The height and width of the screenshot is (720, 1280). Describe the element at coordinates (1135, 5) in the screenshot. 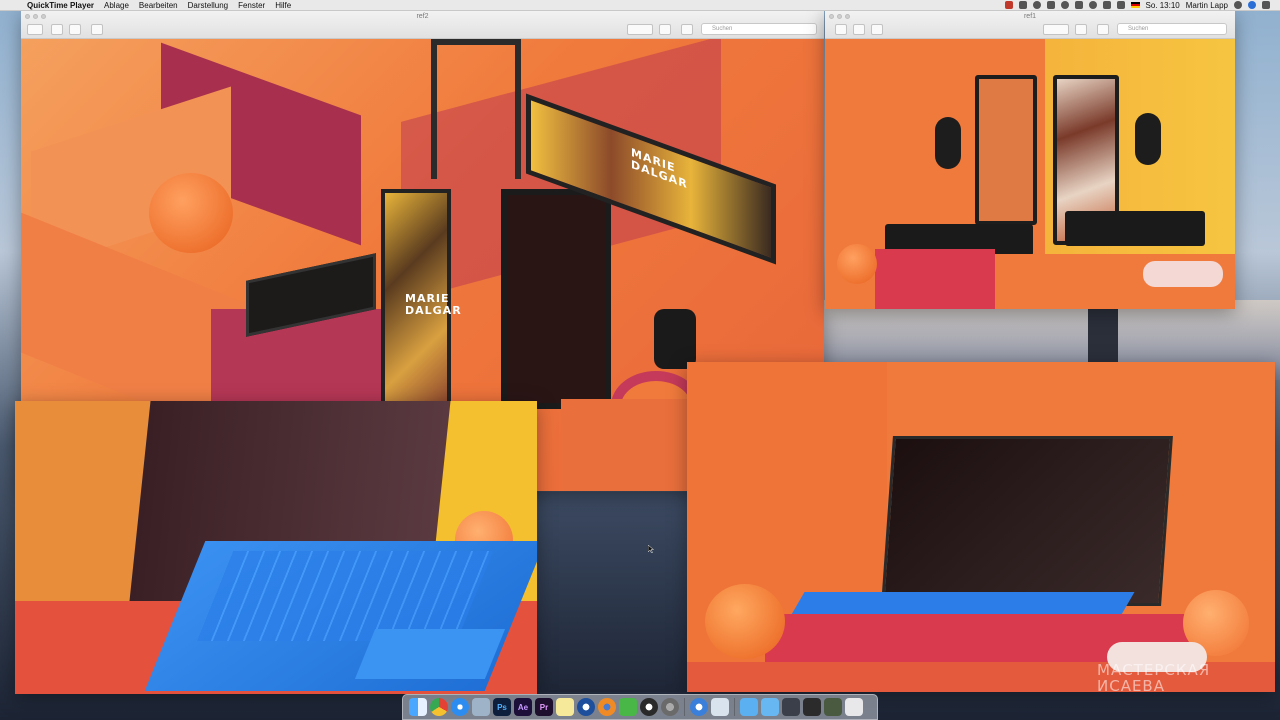

I see `flag-de-icon` at that location.